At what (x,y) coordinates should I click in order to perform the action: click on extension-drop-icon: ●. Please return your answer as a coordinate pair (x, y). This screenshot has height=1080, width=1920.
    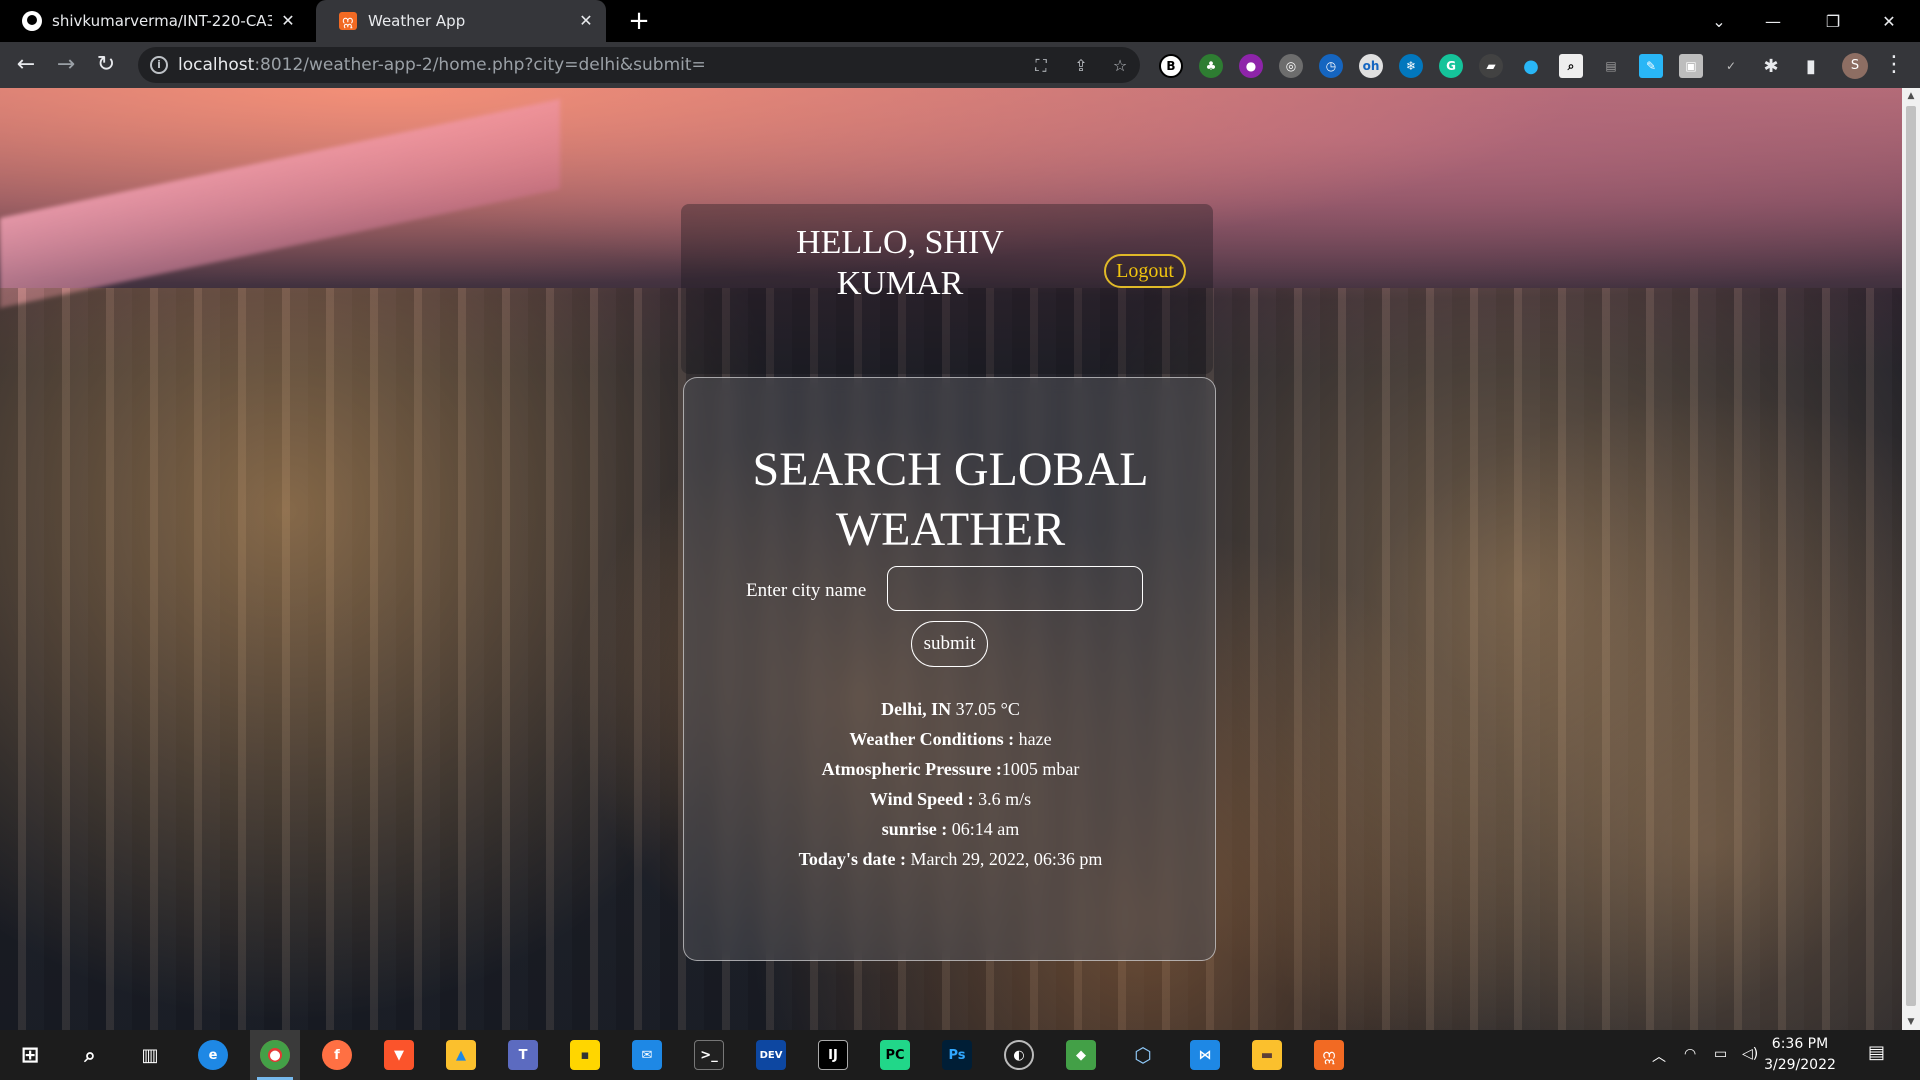
    Looking at the image, I should click on (1531, 66).